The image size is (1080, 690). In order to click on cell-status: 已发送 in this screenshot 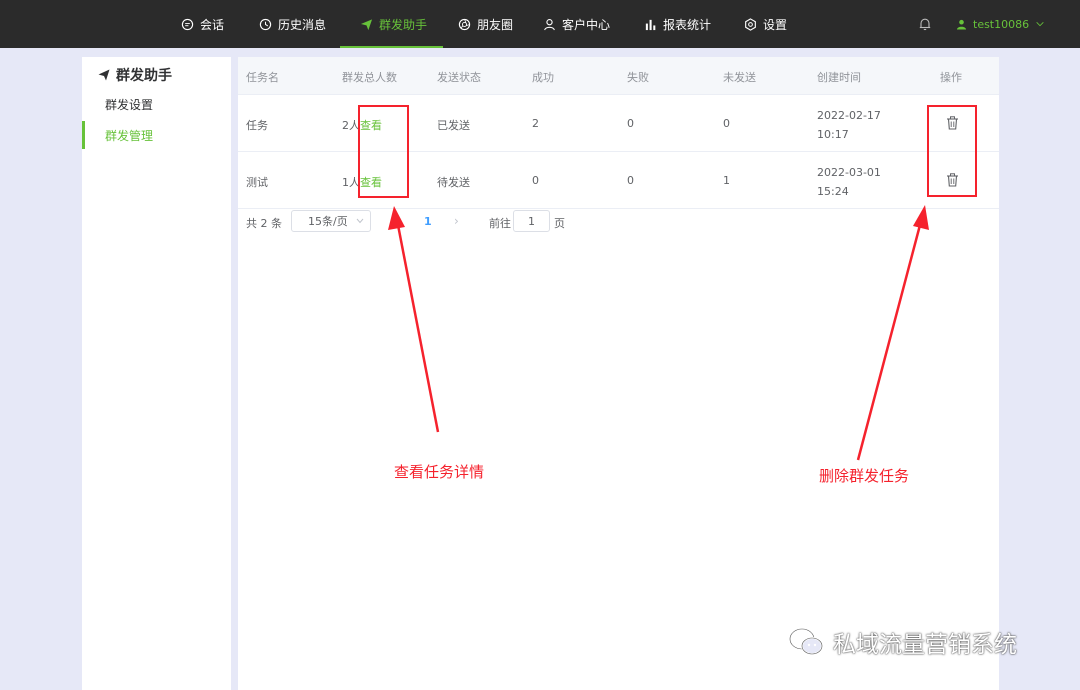, I will do `click(453, 125)`.